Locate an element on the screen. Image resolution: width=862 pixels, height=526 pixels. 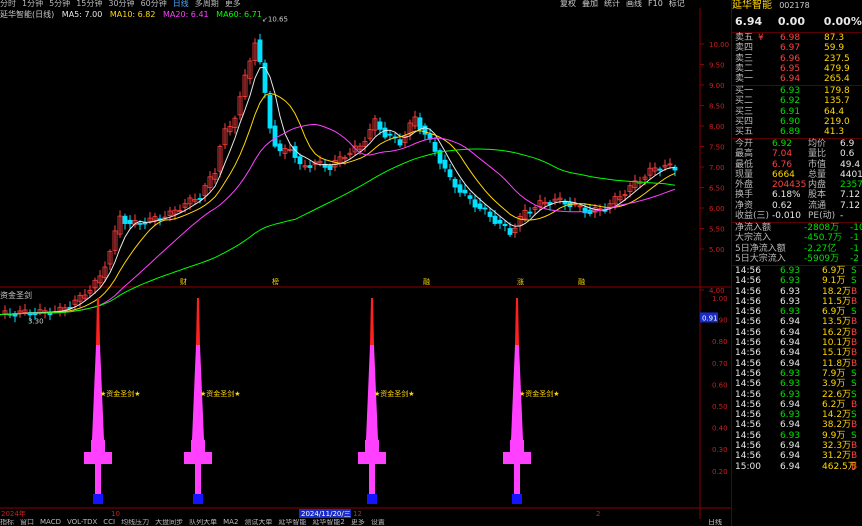
stat-label: 最高 is located at coordinates (744, 154).